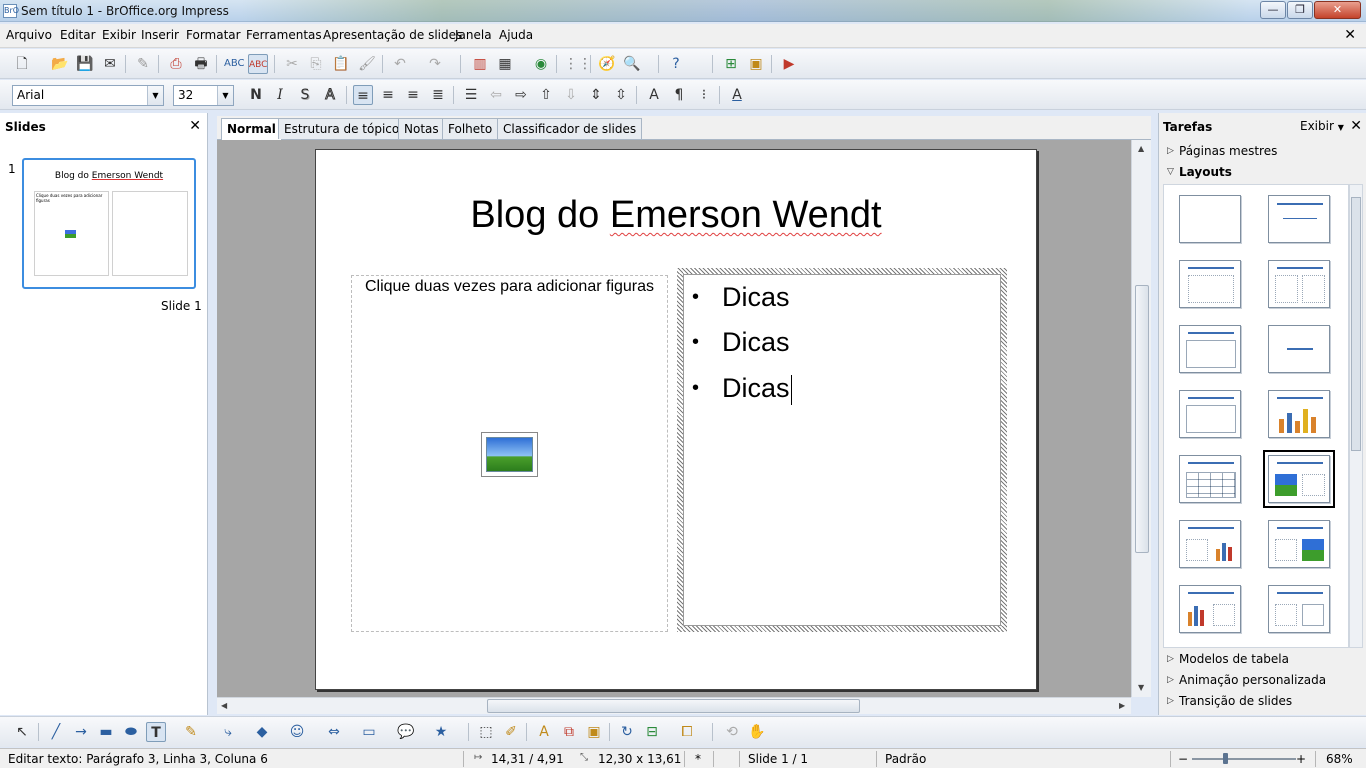 The height and width of the screenshot is (768, 1366). Describe the element at coordinates (1261, 152) in the screenshot. I see `section-master-pages: ▷ Páginas mestres` at that location.